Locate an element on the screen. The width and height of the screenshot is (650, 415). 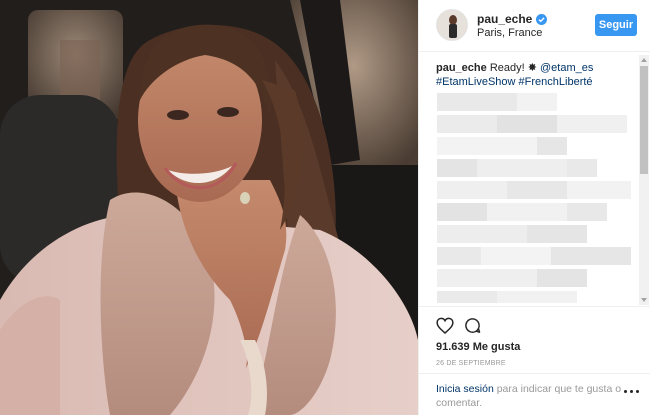
comment-icon is located at coordinates (472, 325).